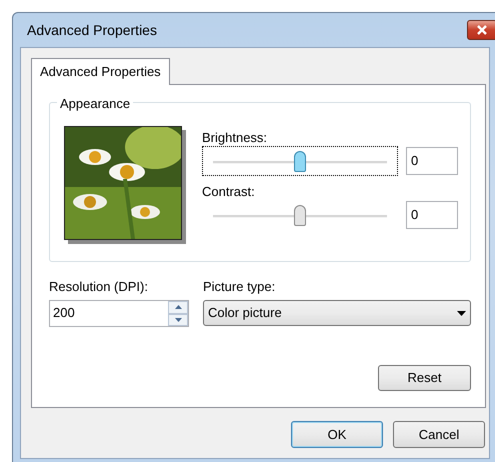 The width and height of the screenshot is (495, 462). What do you see at coordinates (235, 138) in the screenshot?
I see `slider-label: Brightness:` at bounding box center [235, 138].